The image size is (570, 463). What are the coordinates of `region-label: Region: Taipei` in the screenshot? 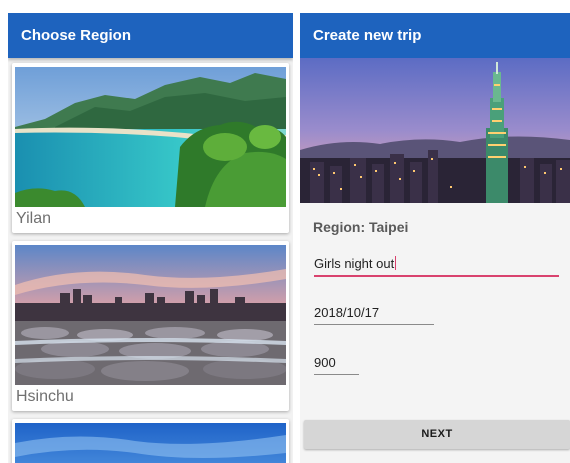 It's located at (361, 227).